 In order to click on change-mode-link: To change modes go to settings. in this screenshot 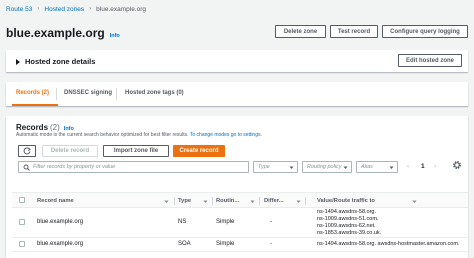, I will do `click(226, 135)`.